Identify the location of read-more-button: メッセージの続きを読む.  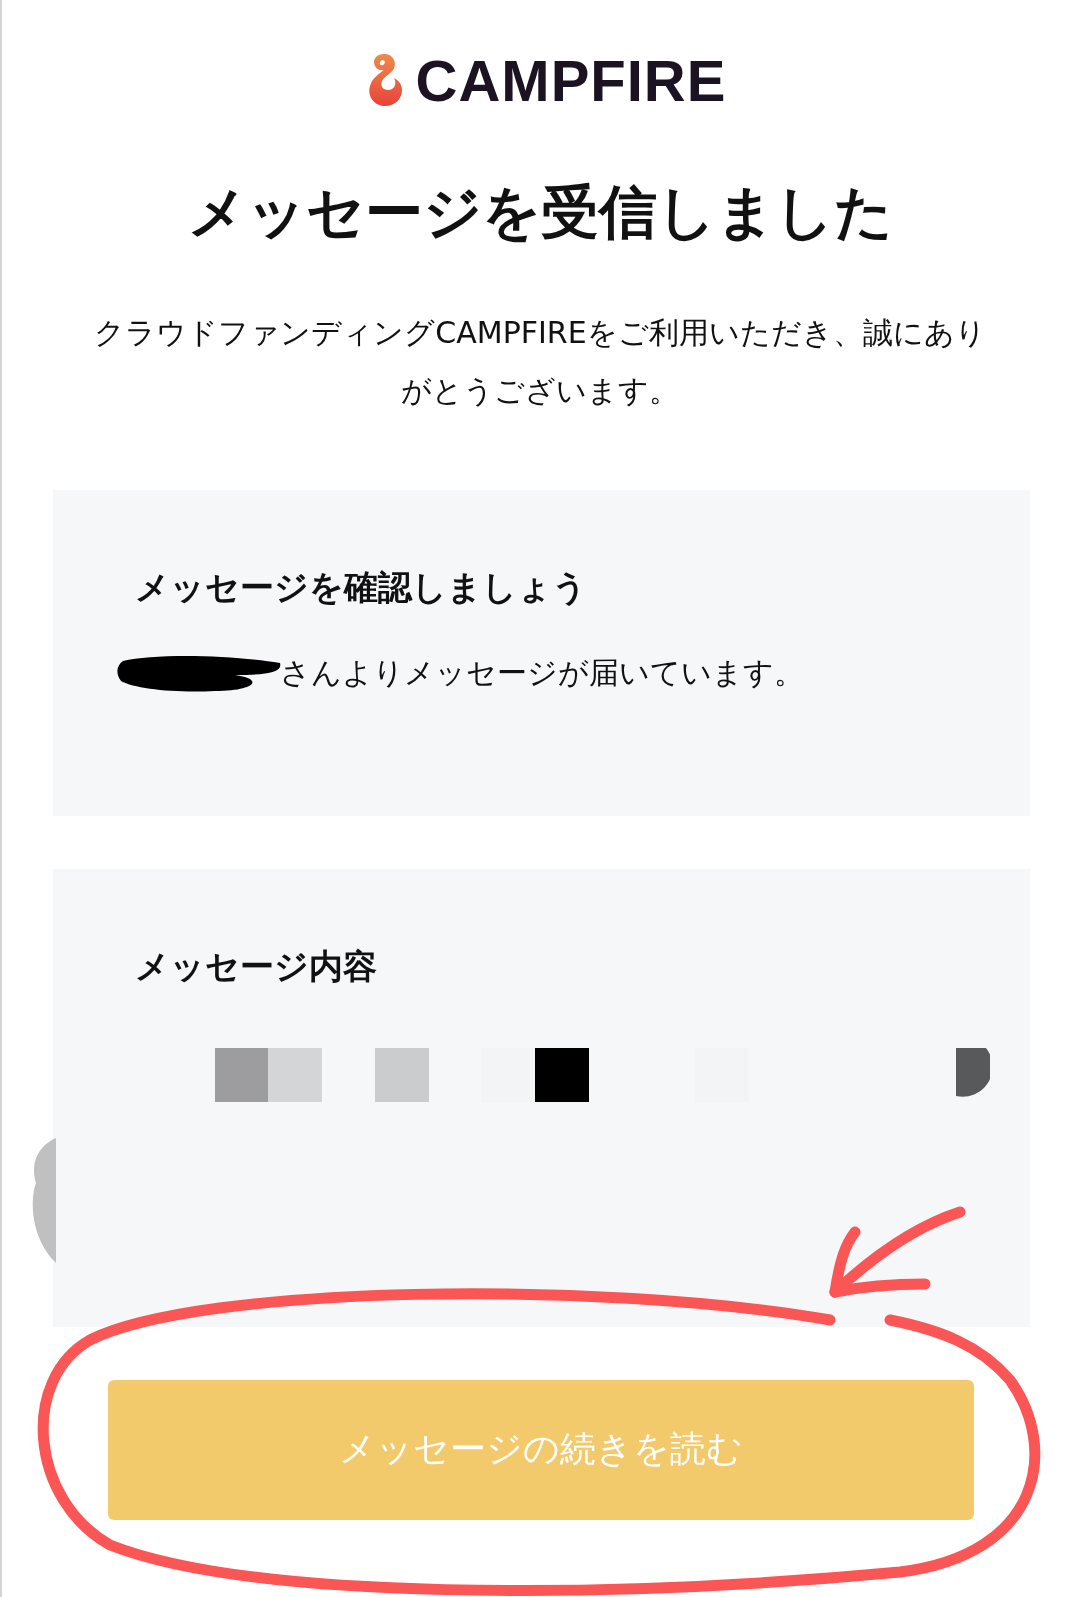
(541, 1449).